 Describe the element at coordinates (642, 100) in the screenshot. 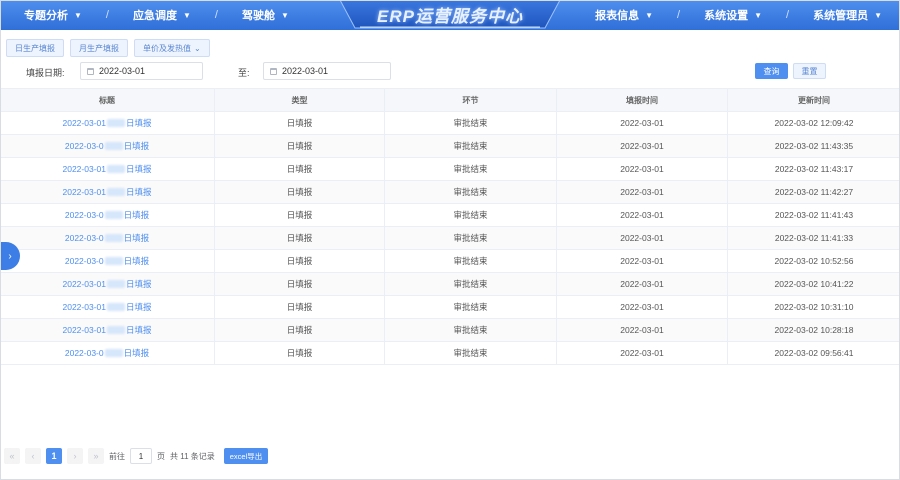

I see `column-header-fill-time: 填报时间` at that location.